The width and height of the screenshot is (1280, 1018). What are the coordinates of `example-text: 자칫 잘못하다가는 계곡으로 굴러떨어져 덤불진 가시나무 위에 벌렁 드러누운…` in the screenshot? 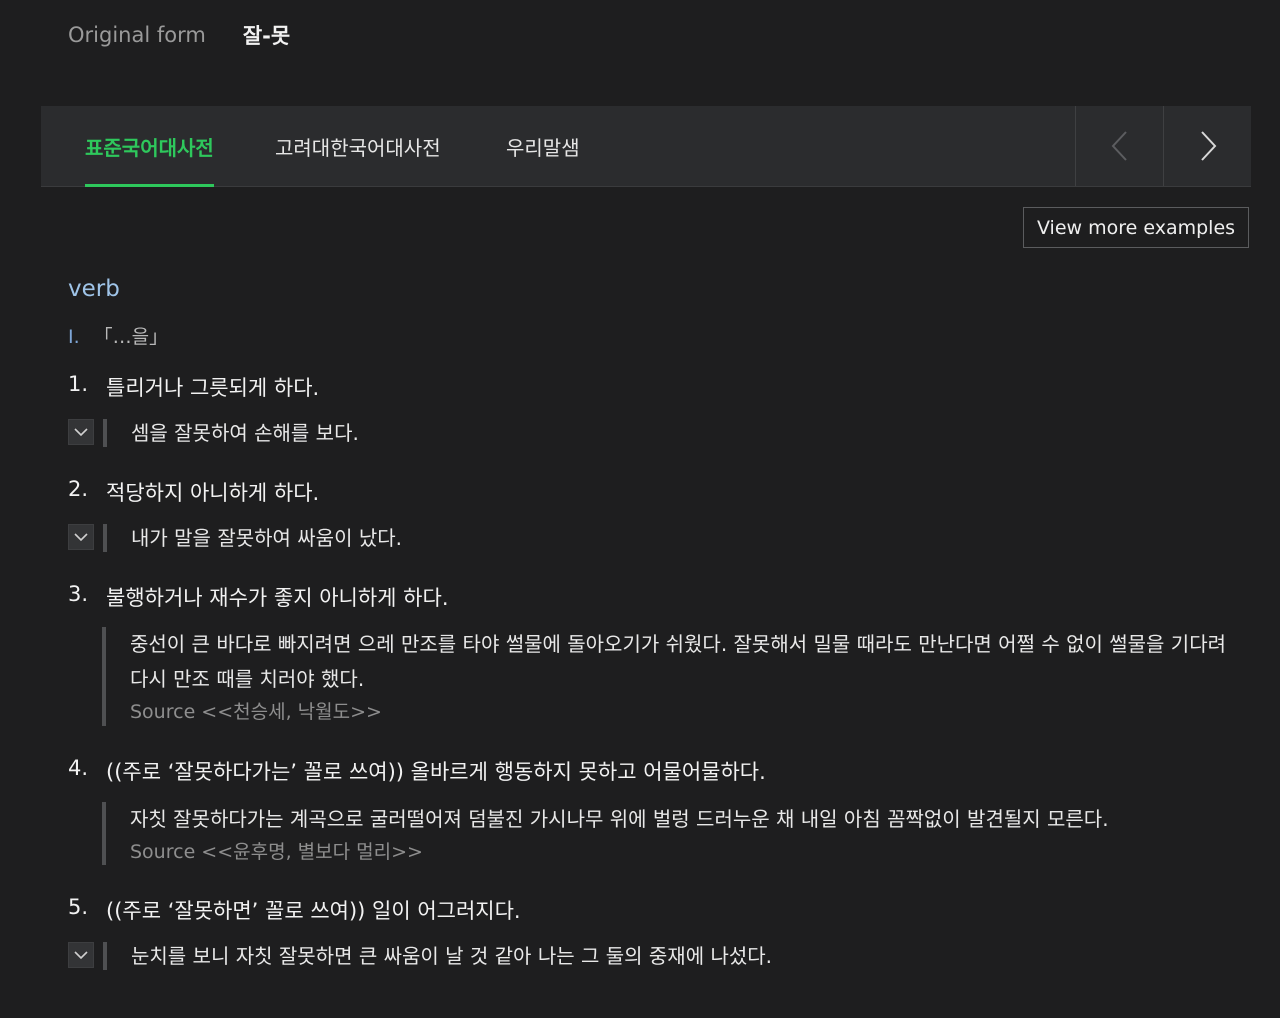 It's located at (619, 819).